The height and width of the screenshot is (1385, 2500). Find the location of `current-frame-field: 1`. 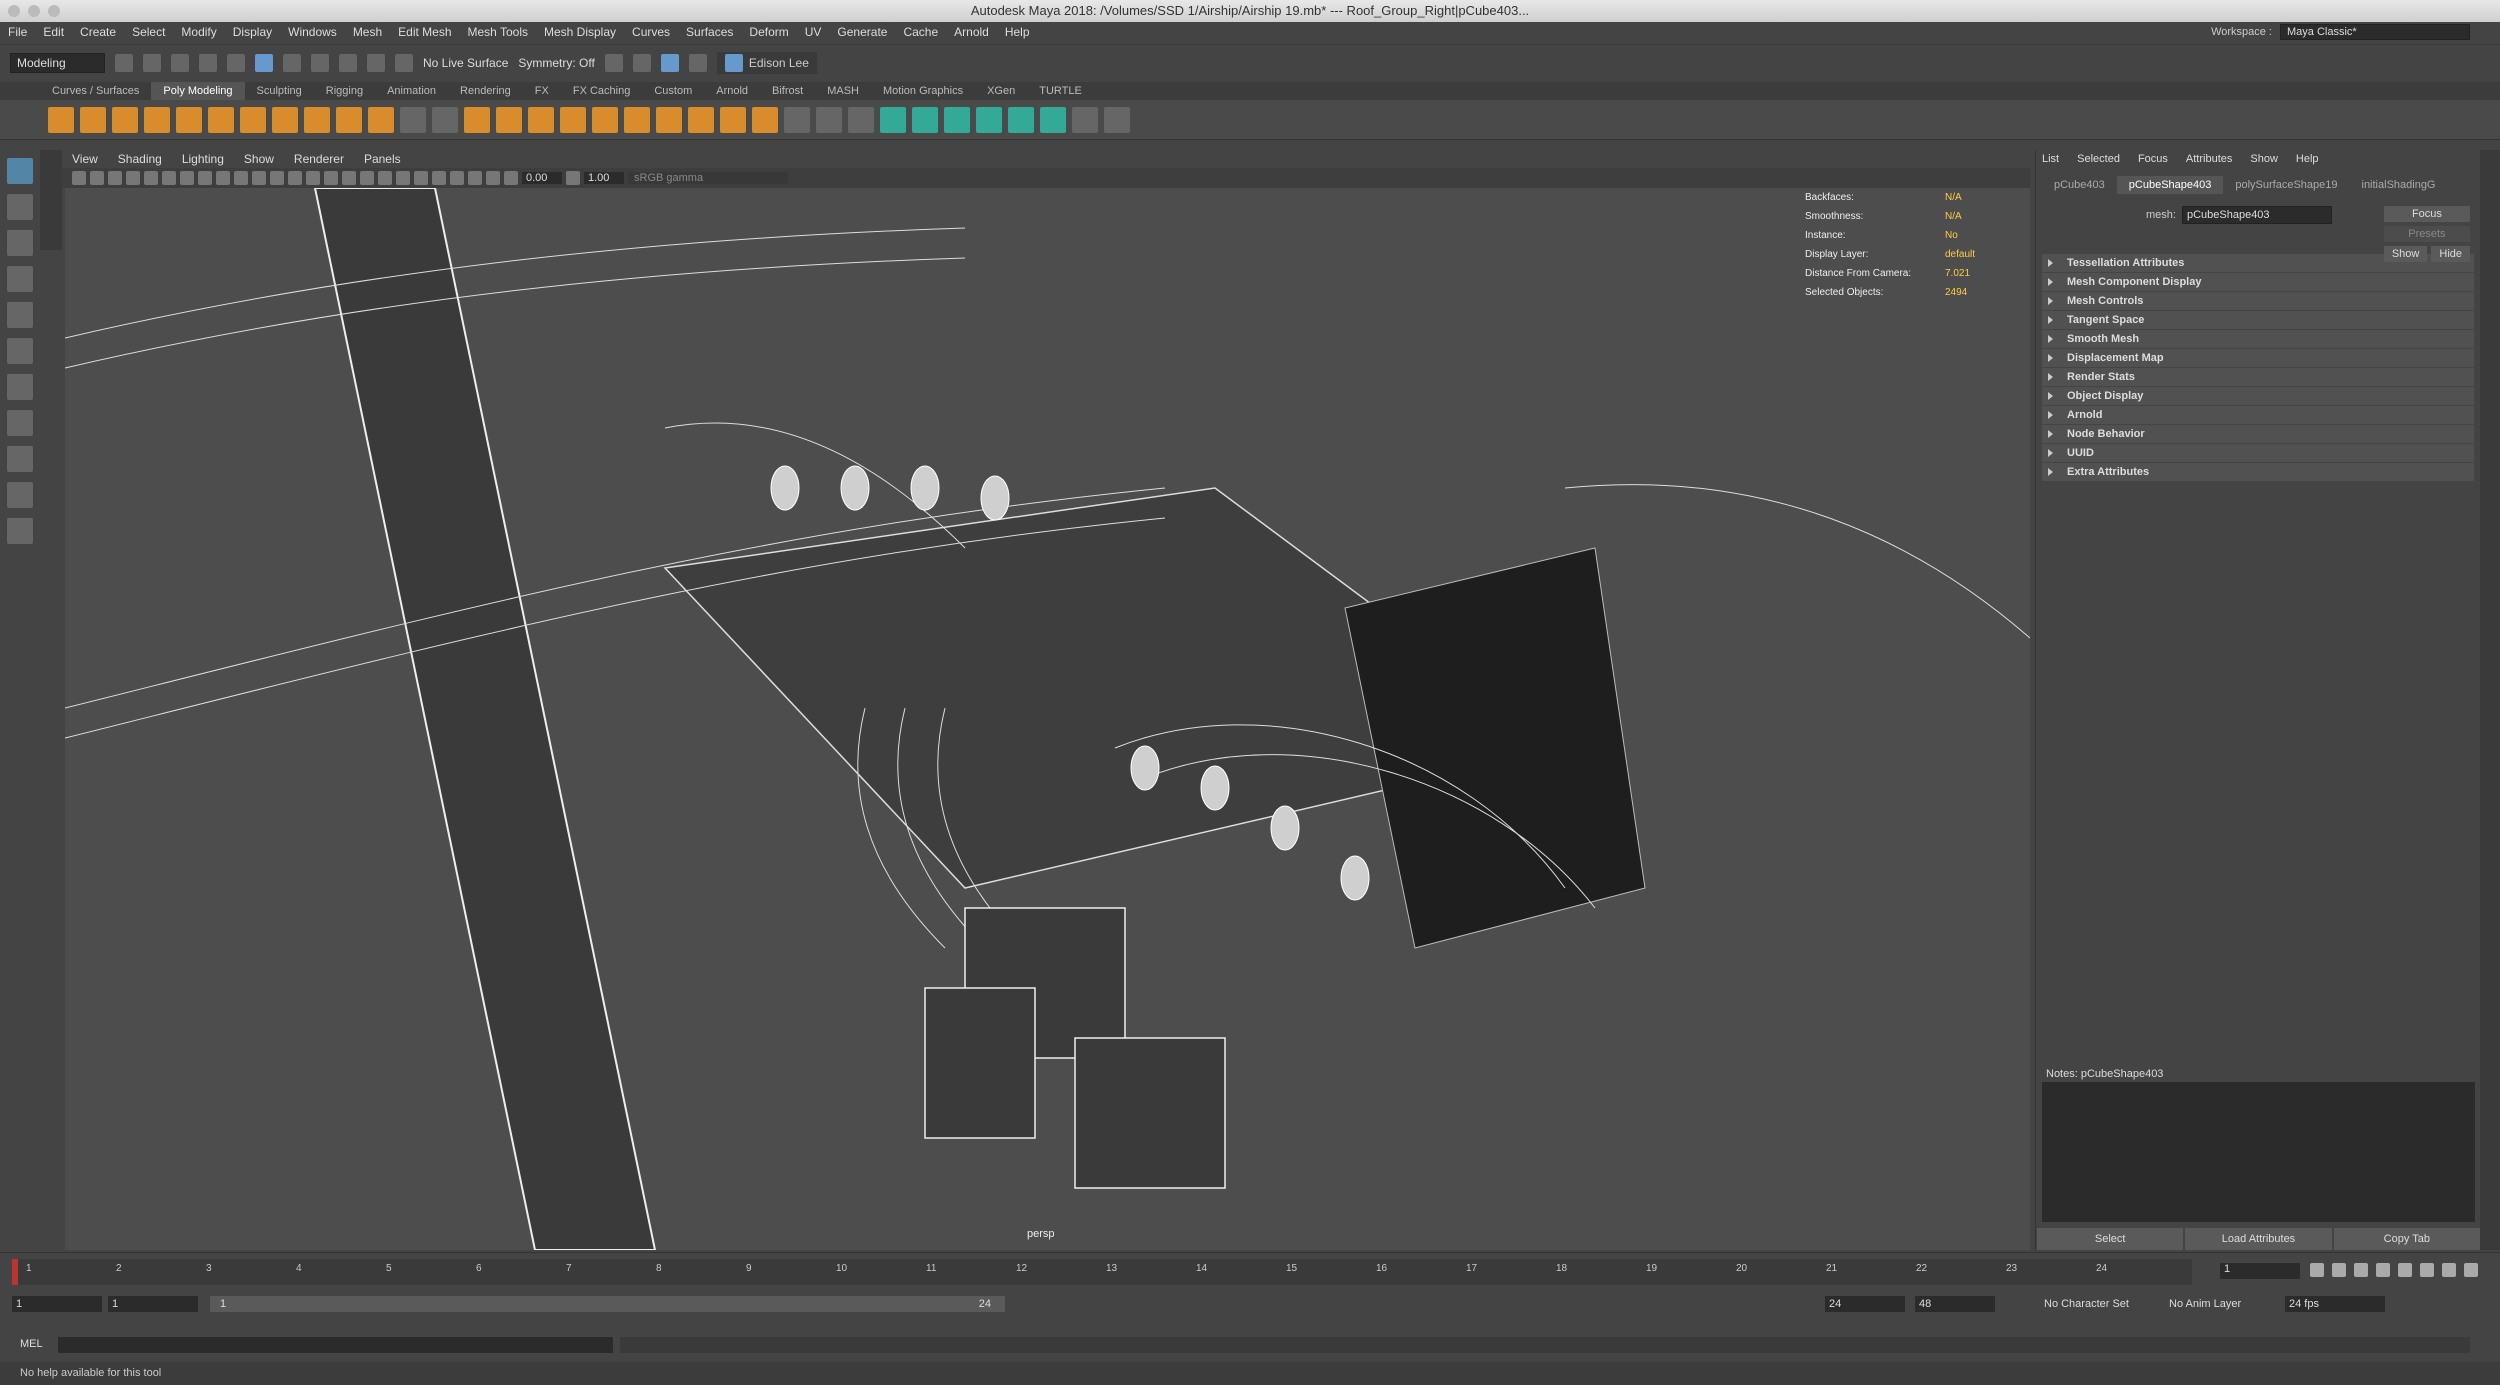

current-frame-field: 1 is located at coordinates (2260, 1271).